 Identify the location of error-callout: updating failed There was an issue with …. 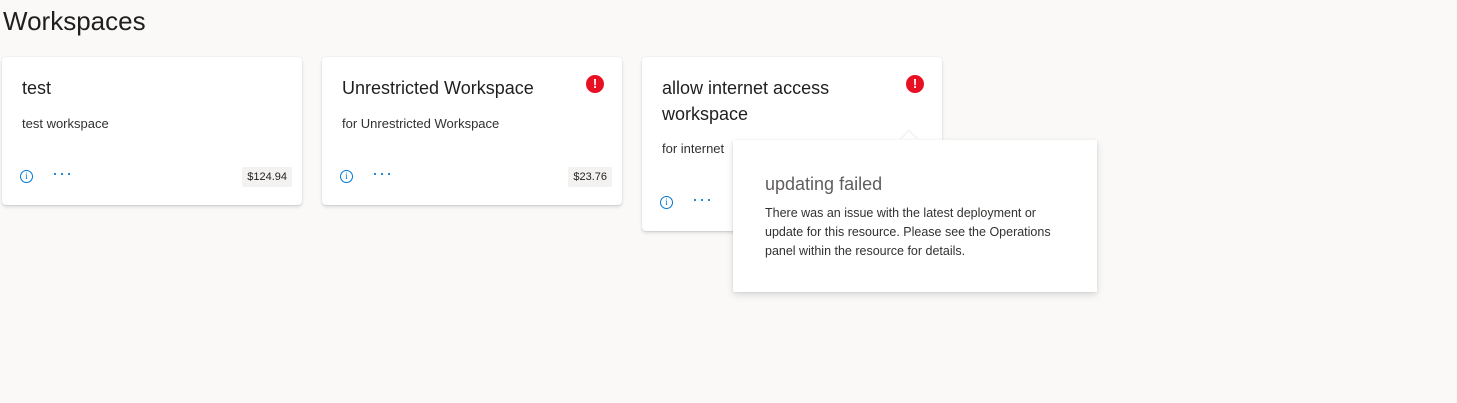
(915, 216).